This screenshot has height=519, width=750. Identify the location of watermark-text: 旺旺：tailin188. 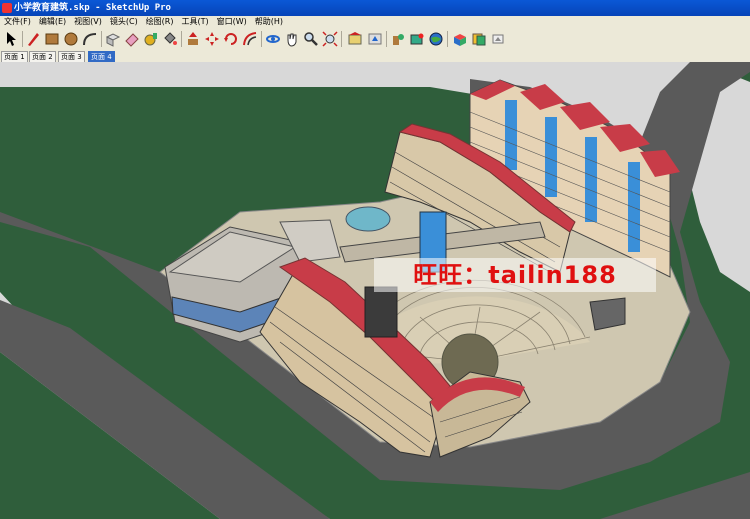
(515, 275).